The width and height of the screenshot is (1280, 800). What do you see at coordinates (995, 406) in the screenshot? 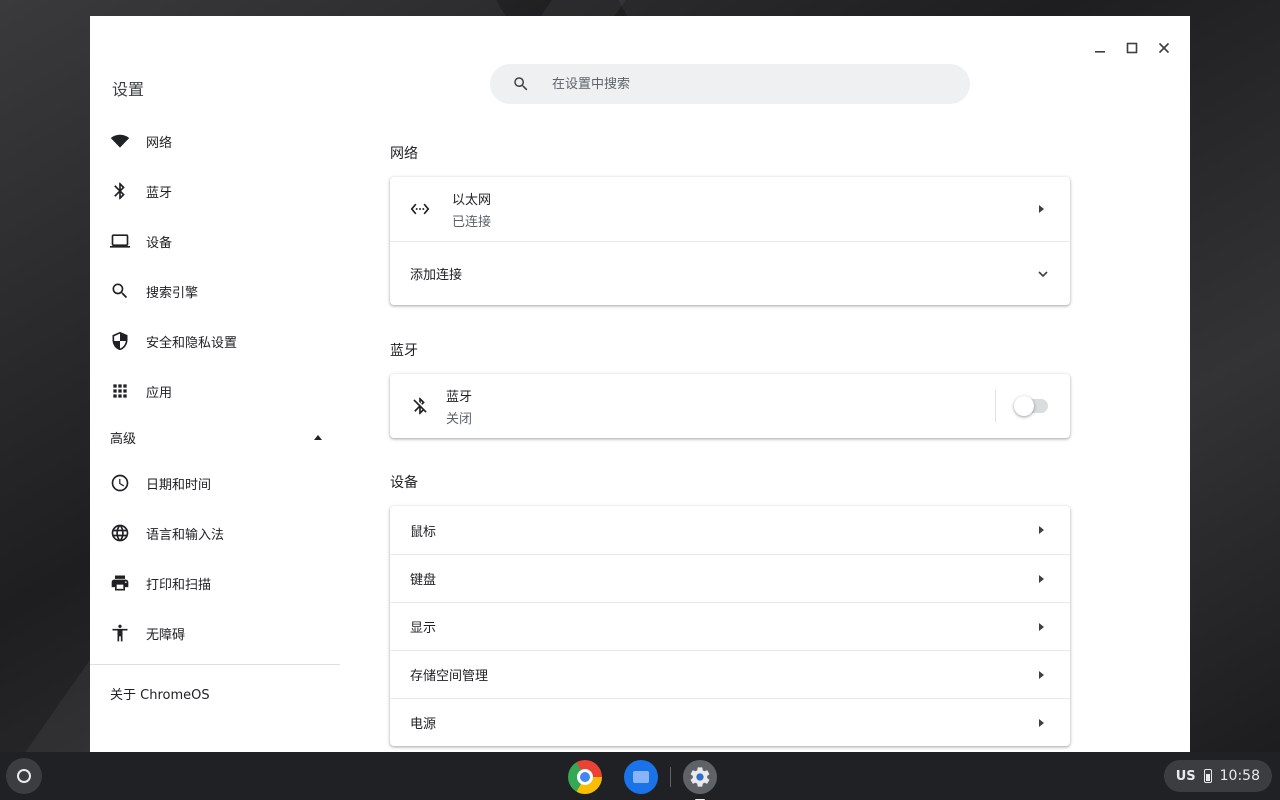
I see `row-divider` at bounding box center [995, 406].